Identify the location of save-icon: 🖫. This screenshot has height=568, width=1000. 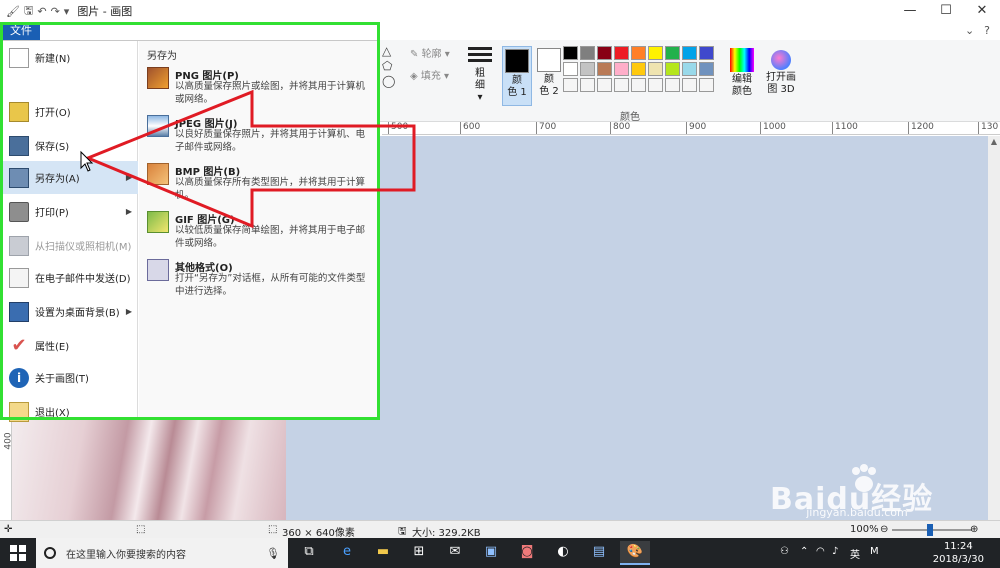
(28, 11).